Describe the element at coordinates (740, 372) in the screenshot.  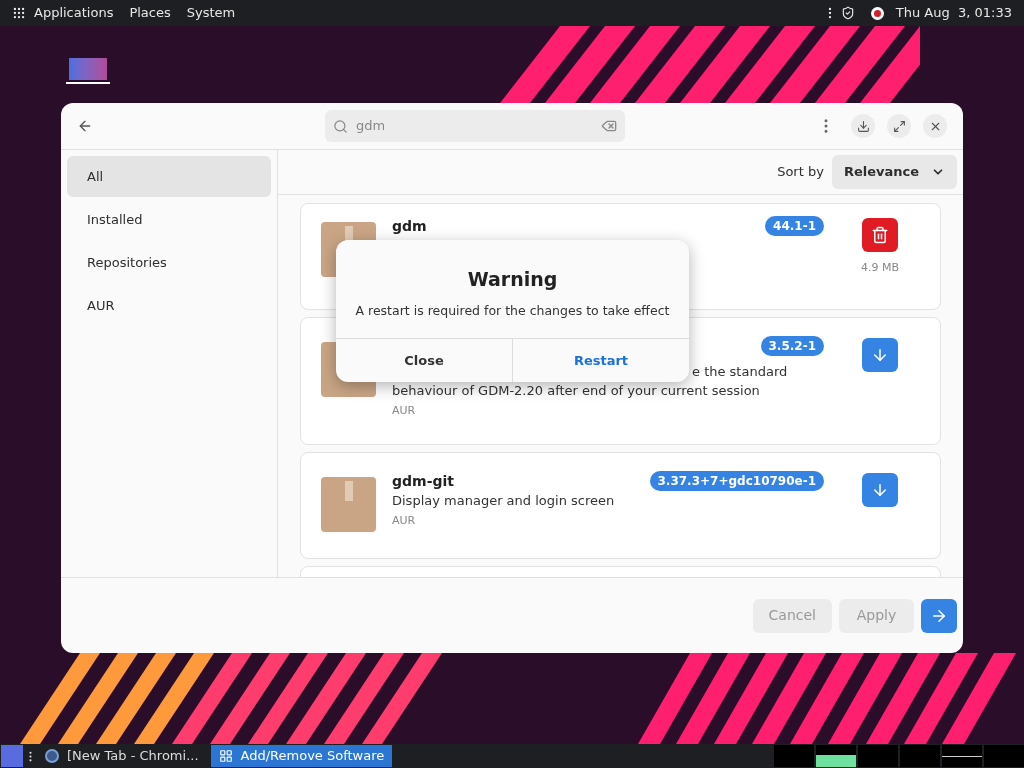
I see `package-description: e the standard` at that location.